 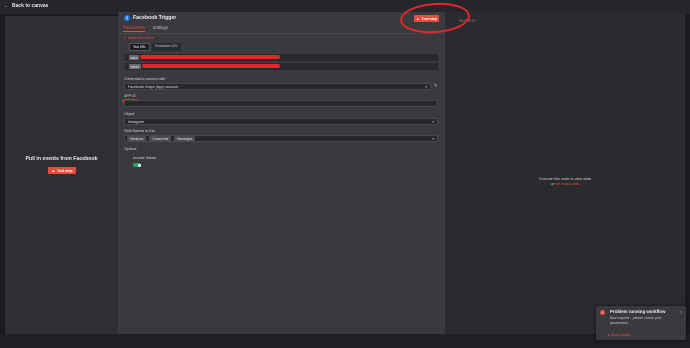 What do you see at coordinates (210, 57) in the screenshot?
I see `redacted-url-get` at bounding box center [210, 57].